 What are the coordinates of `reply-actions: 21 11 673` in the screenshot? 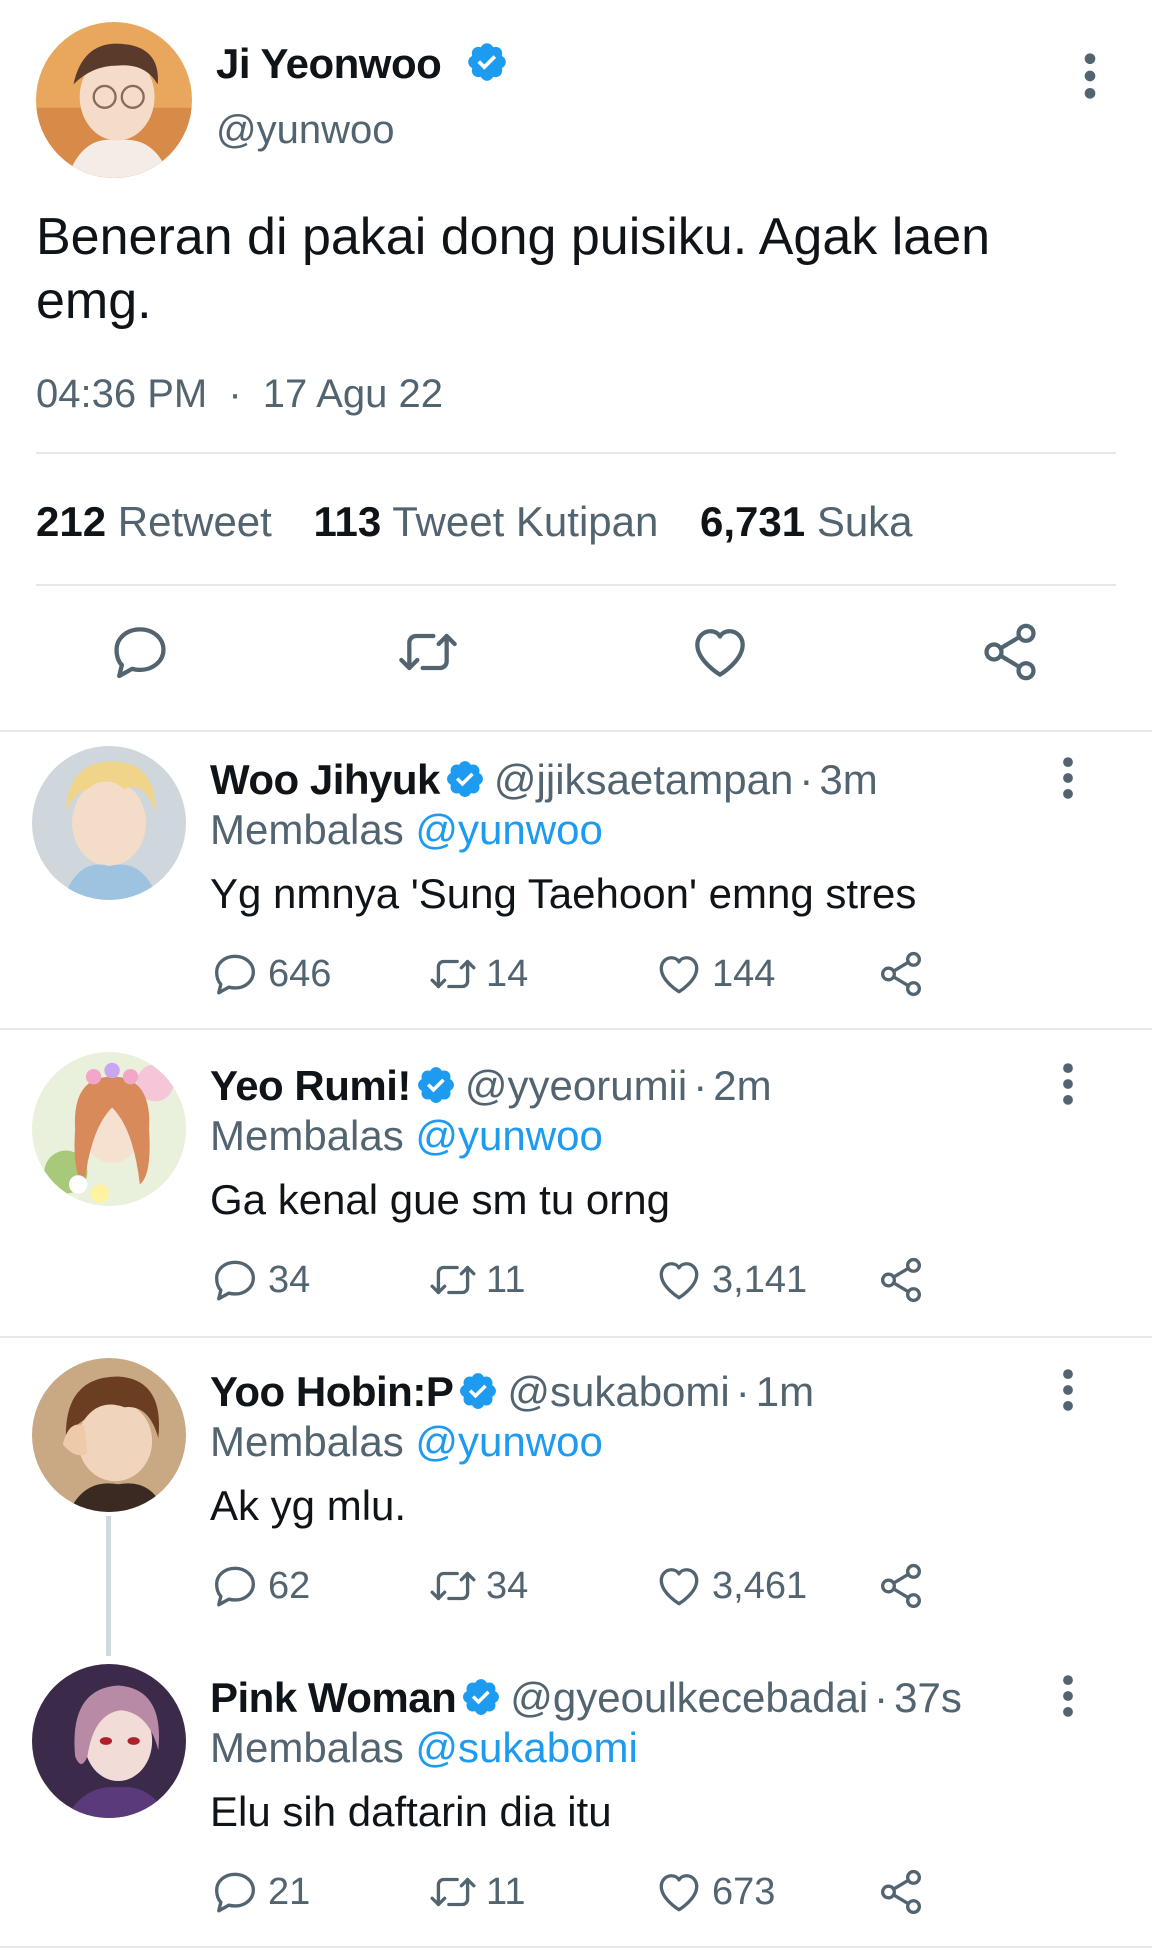 It's located at (660, 1894).